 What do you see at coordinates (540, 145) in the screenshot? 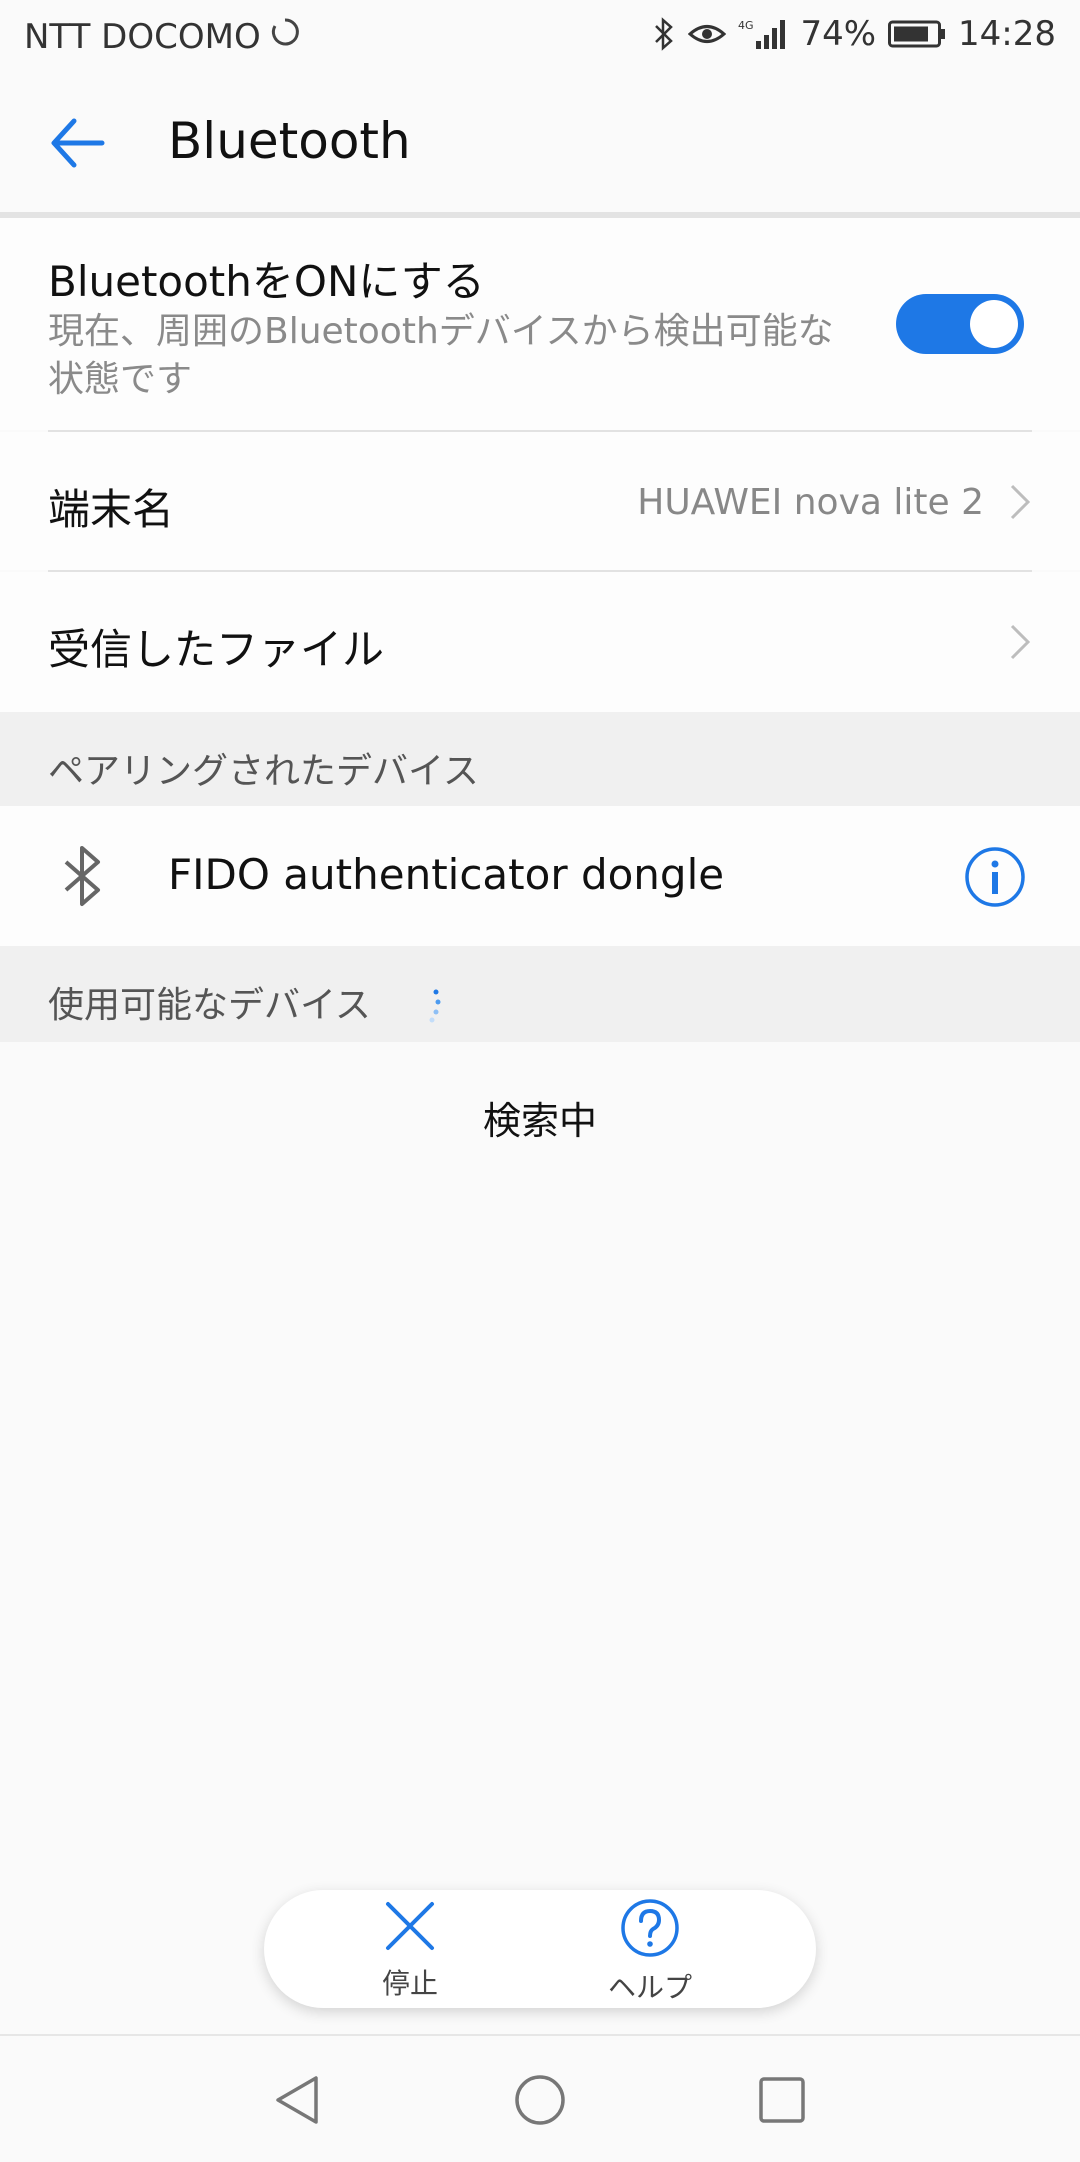
I see `app-bar: Bluetooth` at bounding box center [540, 145].